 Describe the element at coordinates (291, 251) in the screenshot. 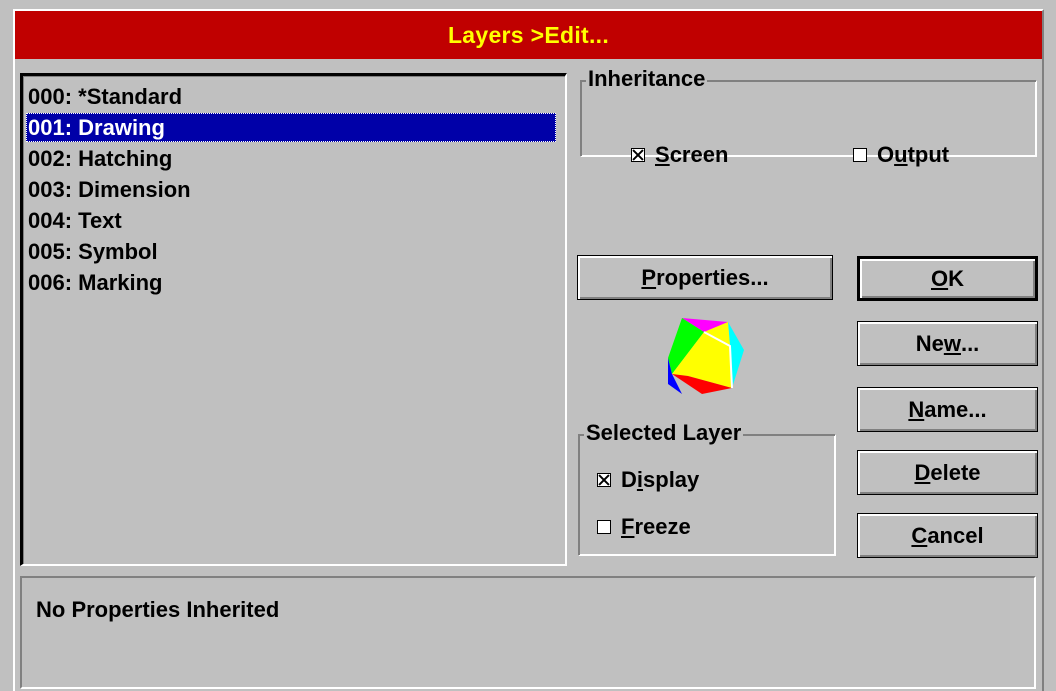

I see `layer-list-item-005: 005: Symbol` at that location.